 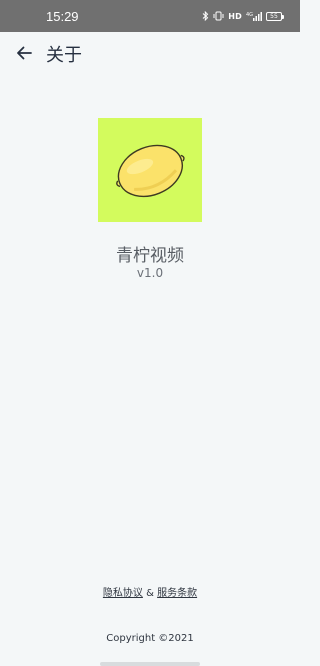 I want to click on back-button, so click(x=24, y=54).